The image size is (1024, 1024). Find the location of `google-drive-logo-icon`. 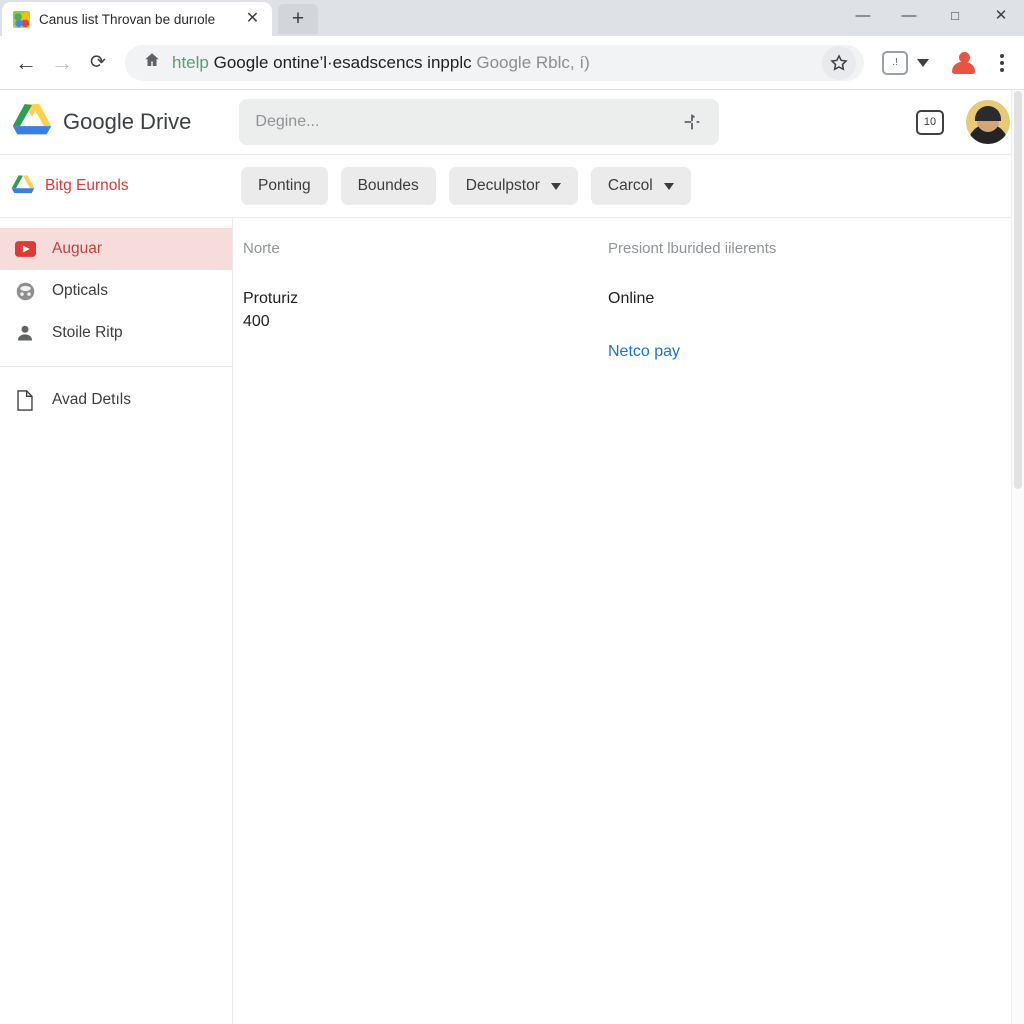

google-drive-logo-icon is located at coordinates (33, 122).